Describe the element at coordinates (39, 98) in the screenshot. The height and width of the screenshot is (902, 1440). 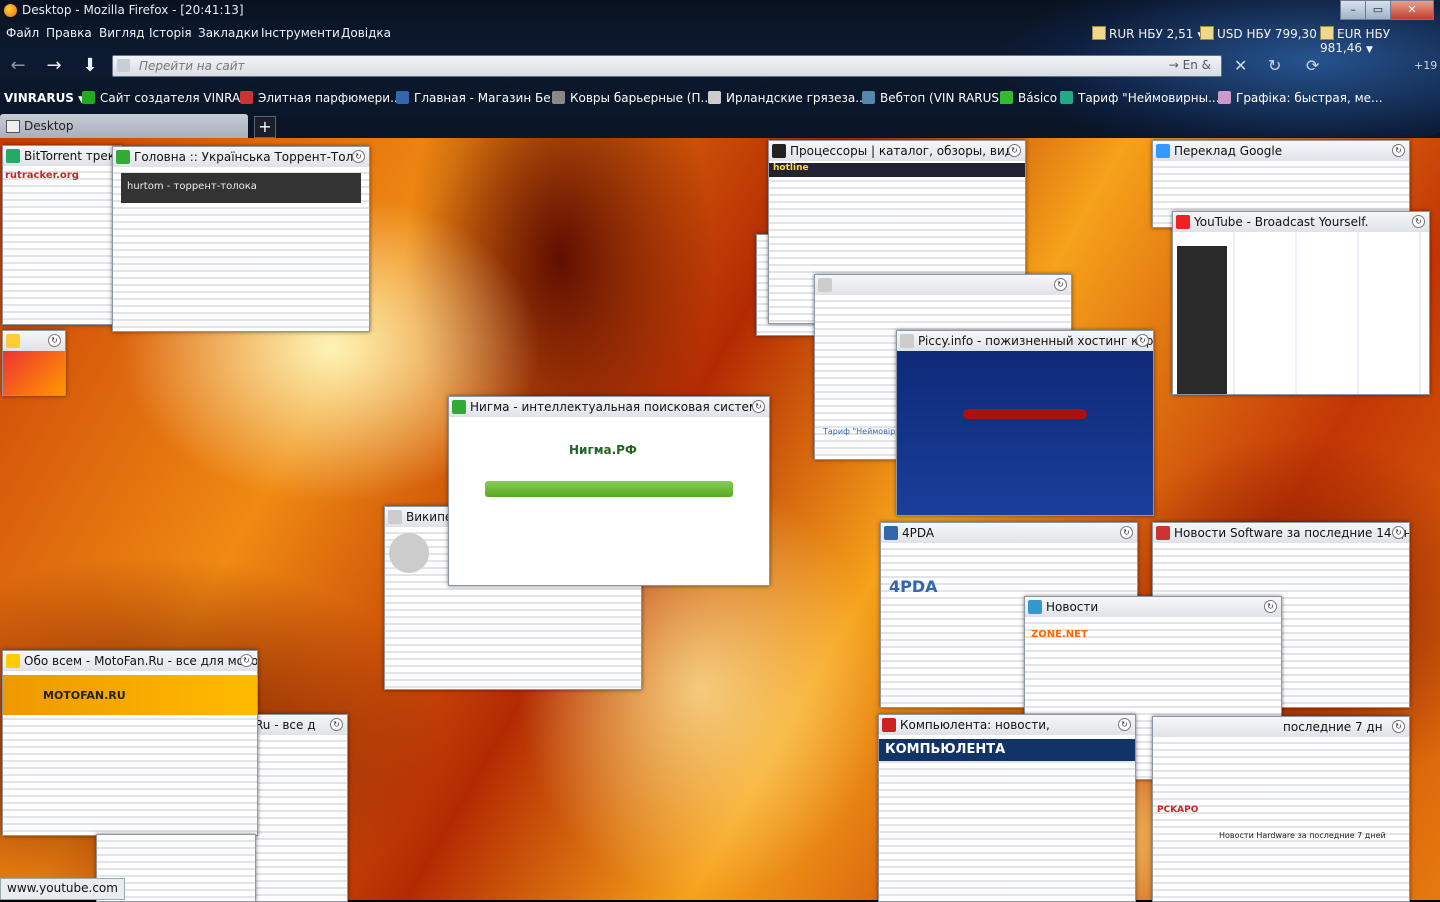
I see `bookmark-label: VINRARUS` at that location.